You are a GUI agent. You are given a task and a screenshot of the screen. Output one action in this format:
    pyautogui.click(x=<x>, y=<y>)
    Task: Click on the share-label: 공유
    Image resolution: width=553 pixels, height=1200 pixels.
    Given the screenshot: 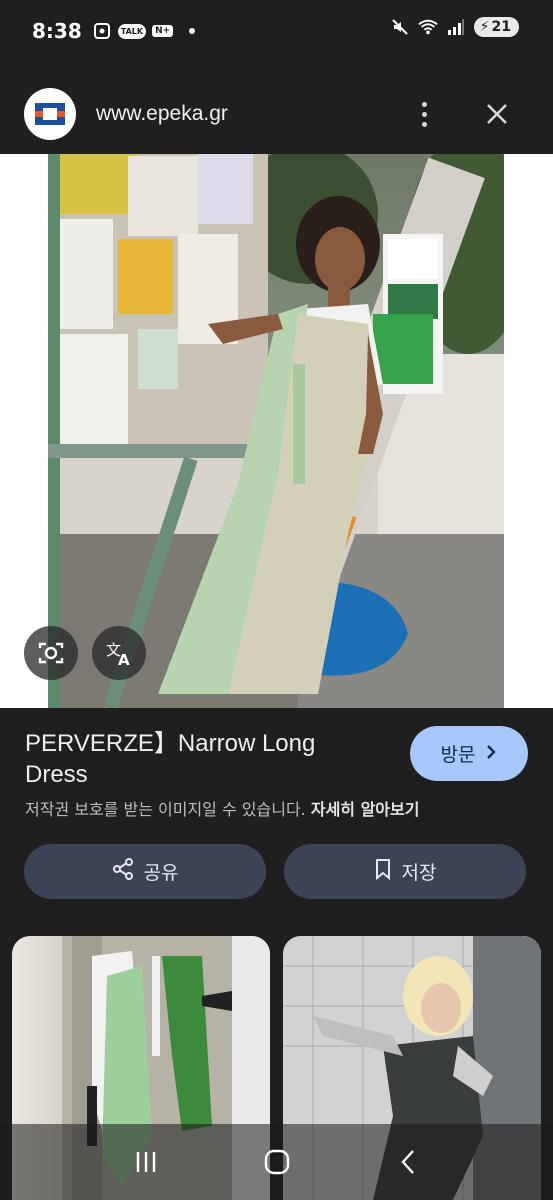 What is the action you would take?
    pyautogui.click(x=161, y=873)
    